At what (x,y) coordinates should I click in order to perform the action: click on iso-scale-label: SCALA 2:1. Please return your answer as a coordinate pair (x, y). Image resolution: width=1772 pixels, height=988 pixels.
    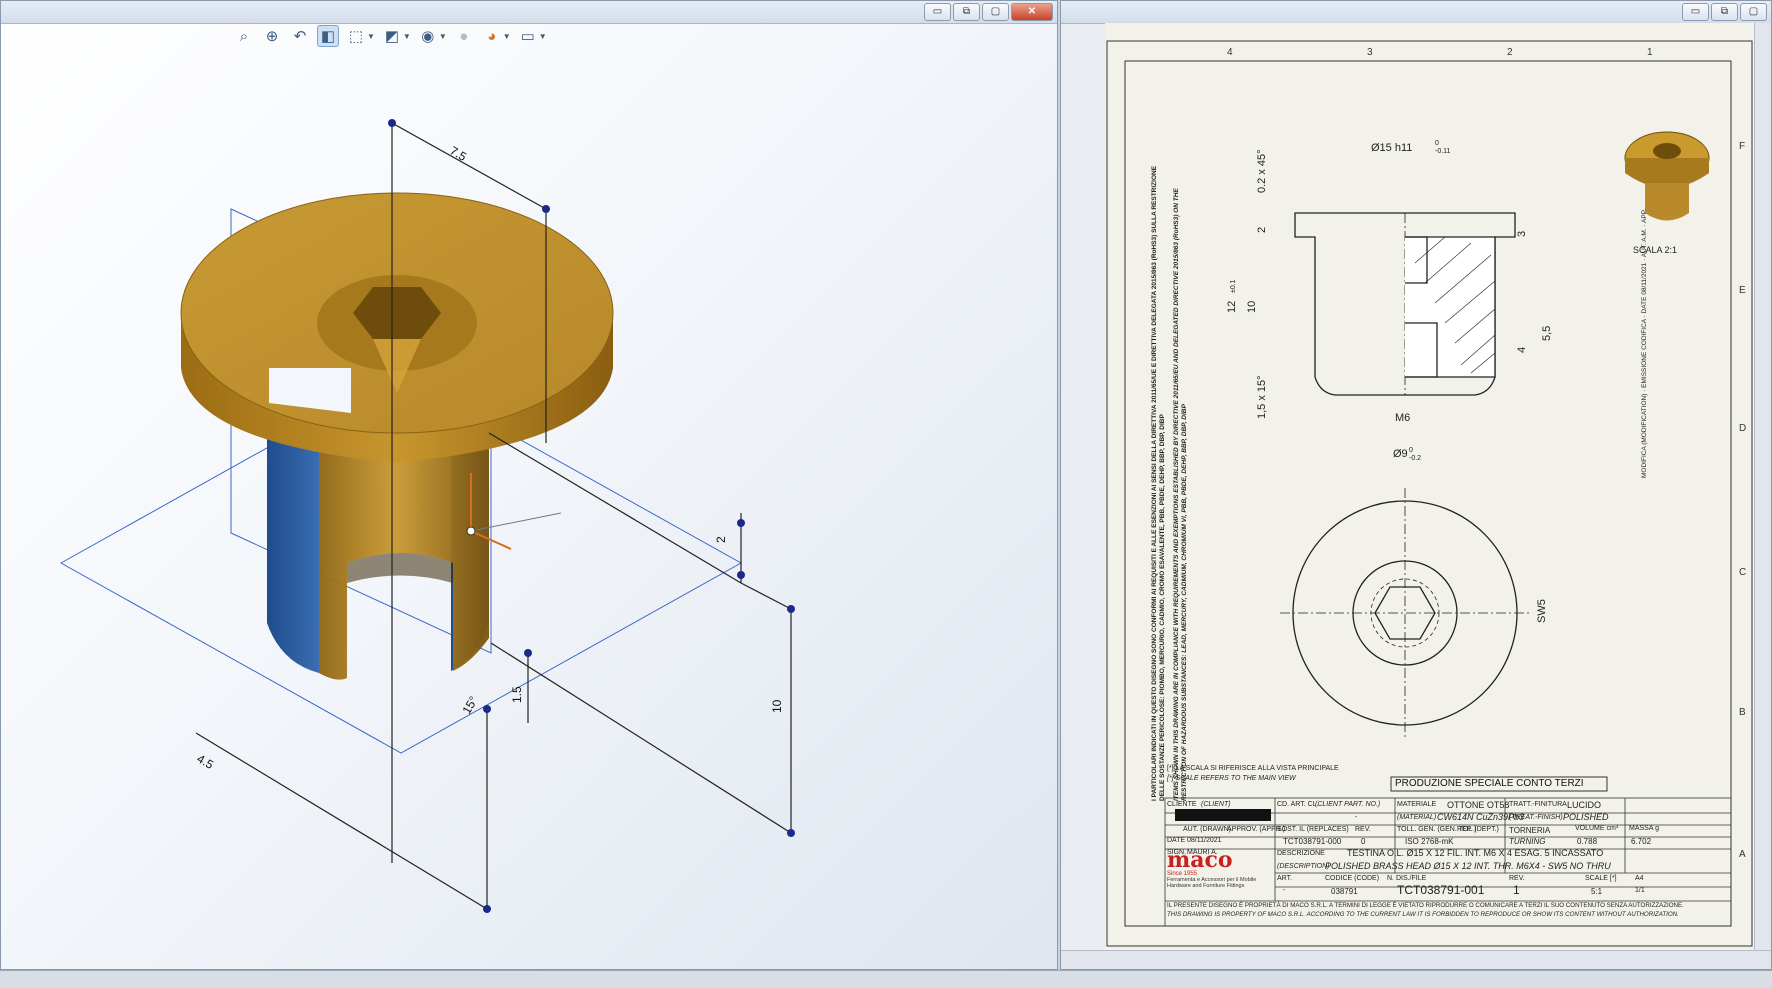
    Looking at the image, I should click on (1655, 250).